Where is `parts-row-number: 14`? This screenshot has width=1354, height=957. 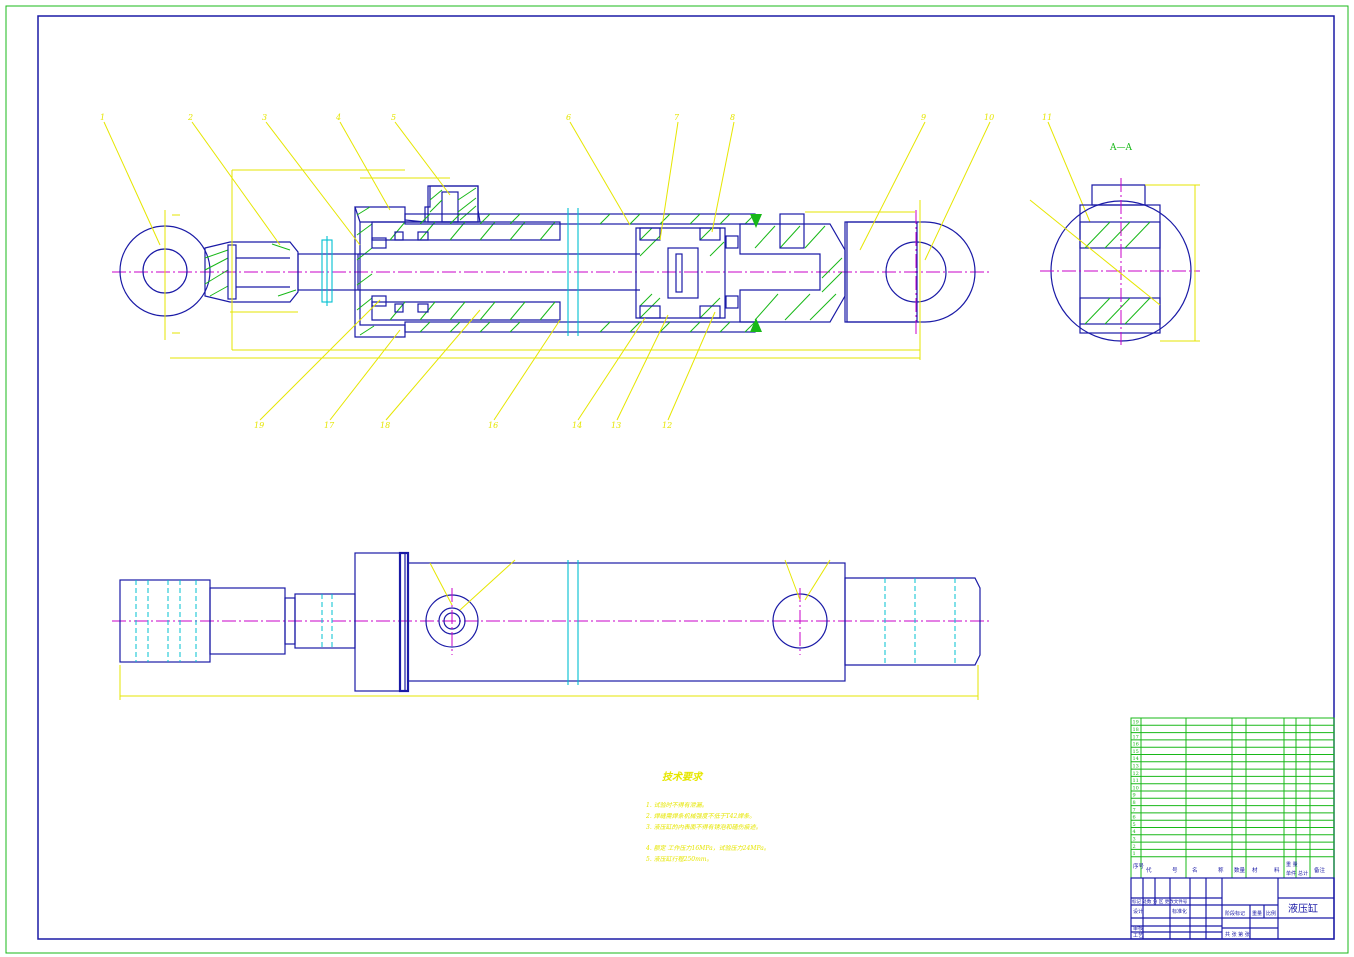
parts-row-number: 14 is located at coordinates (1136, 759).